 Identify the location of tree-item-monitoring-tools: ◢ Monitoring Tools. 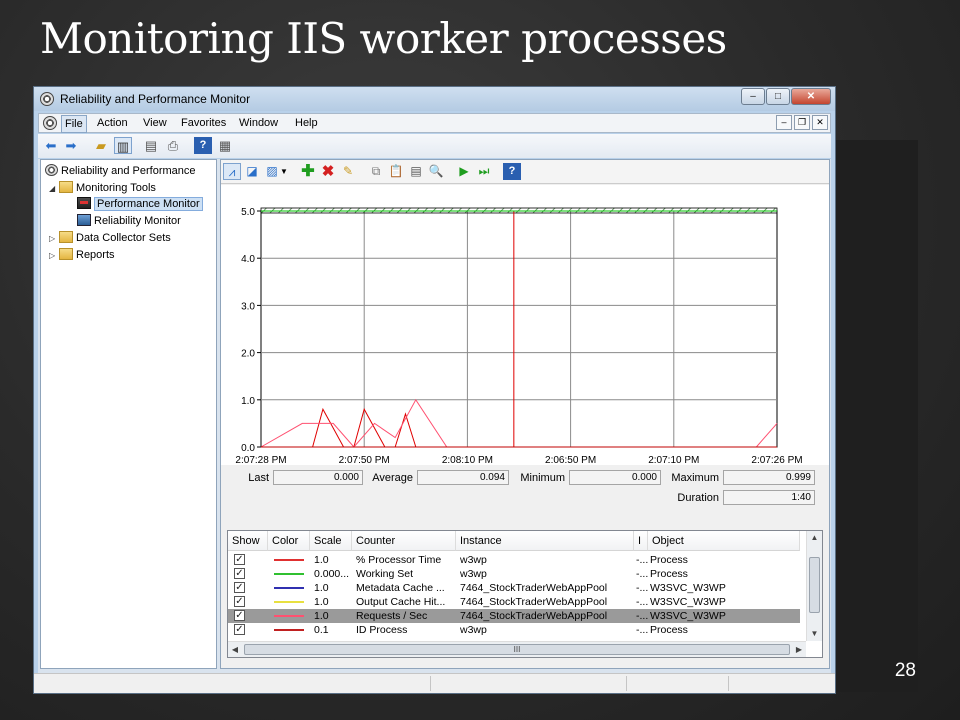
(102, 188).